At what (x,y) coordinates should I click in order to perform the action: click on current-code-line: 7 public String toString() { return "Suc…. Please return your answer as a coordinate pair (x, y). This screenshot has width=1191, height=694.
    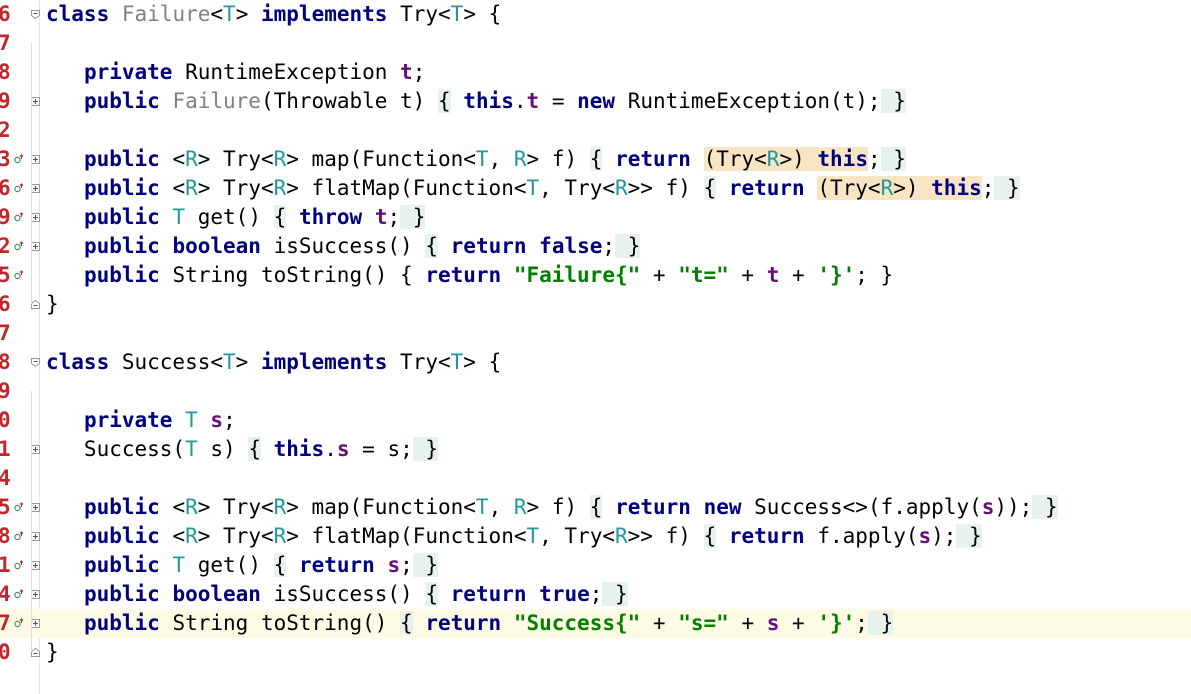
    Looking at the image, I should click on (595, 623).